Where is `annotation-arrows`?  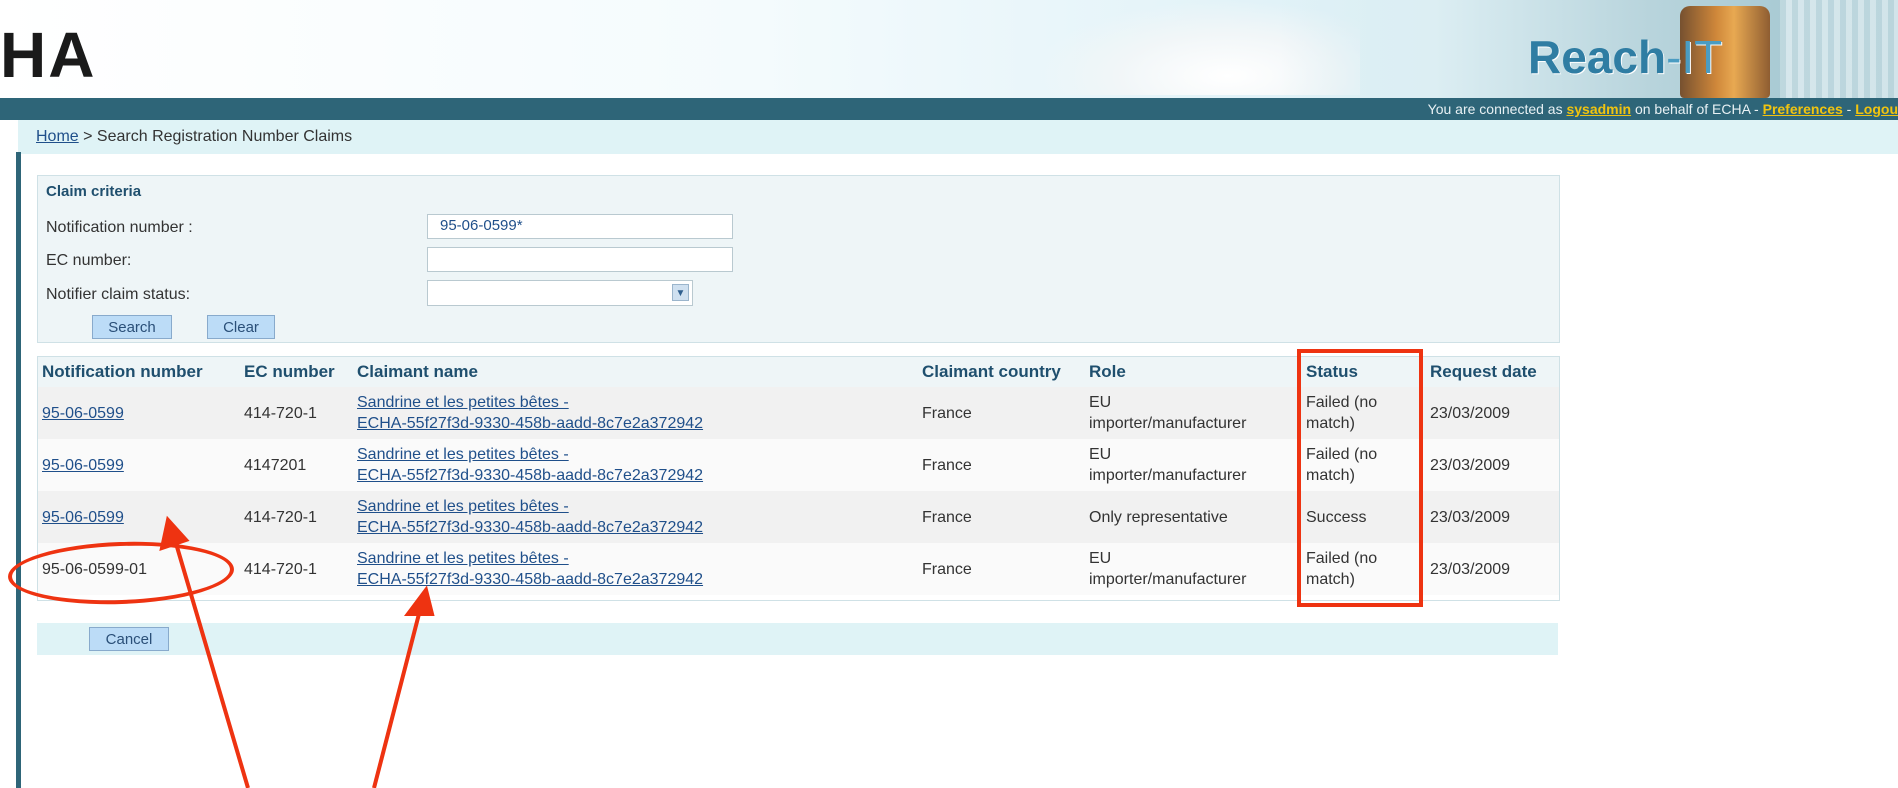
annotation-arrows is located at coordinates (297, 651).